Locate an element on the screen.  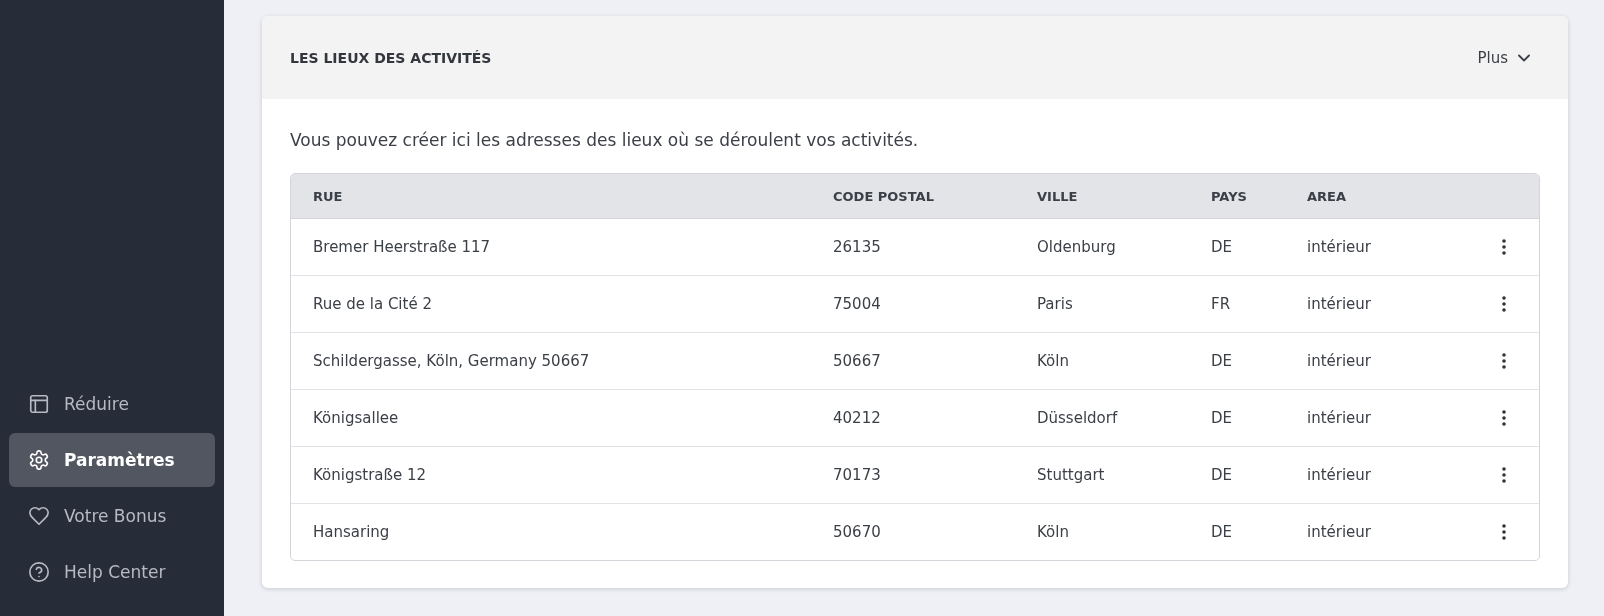
table-cell-text: FR is located at coordinates (1221, 304).